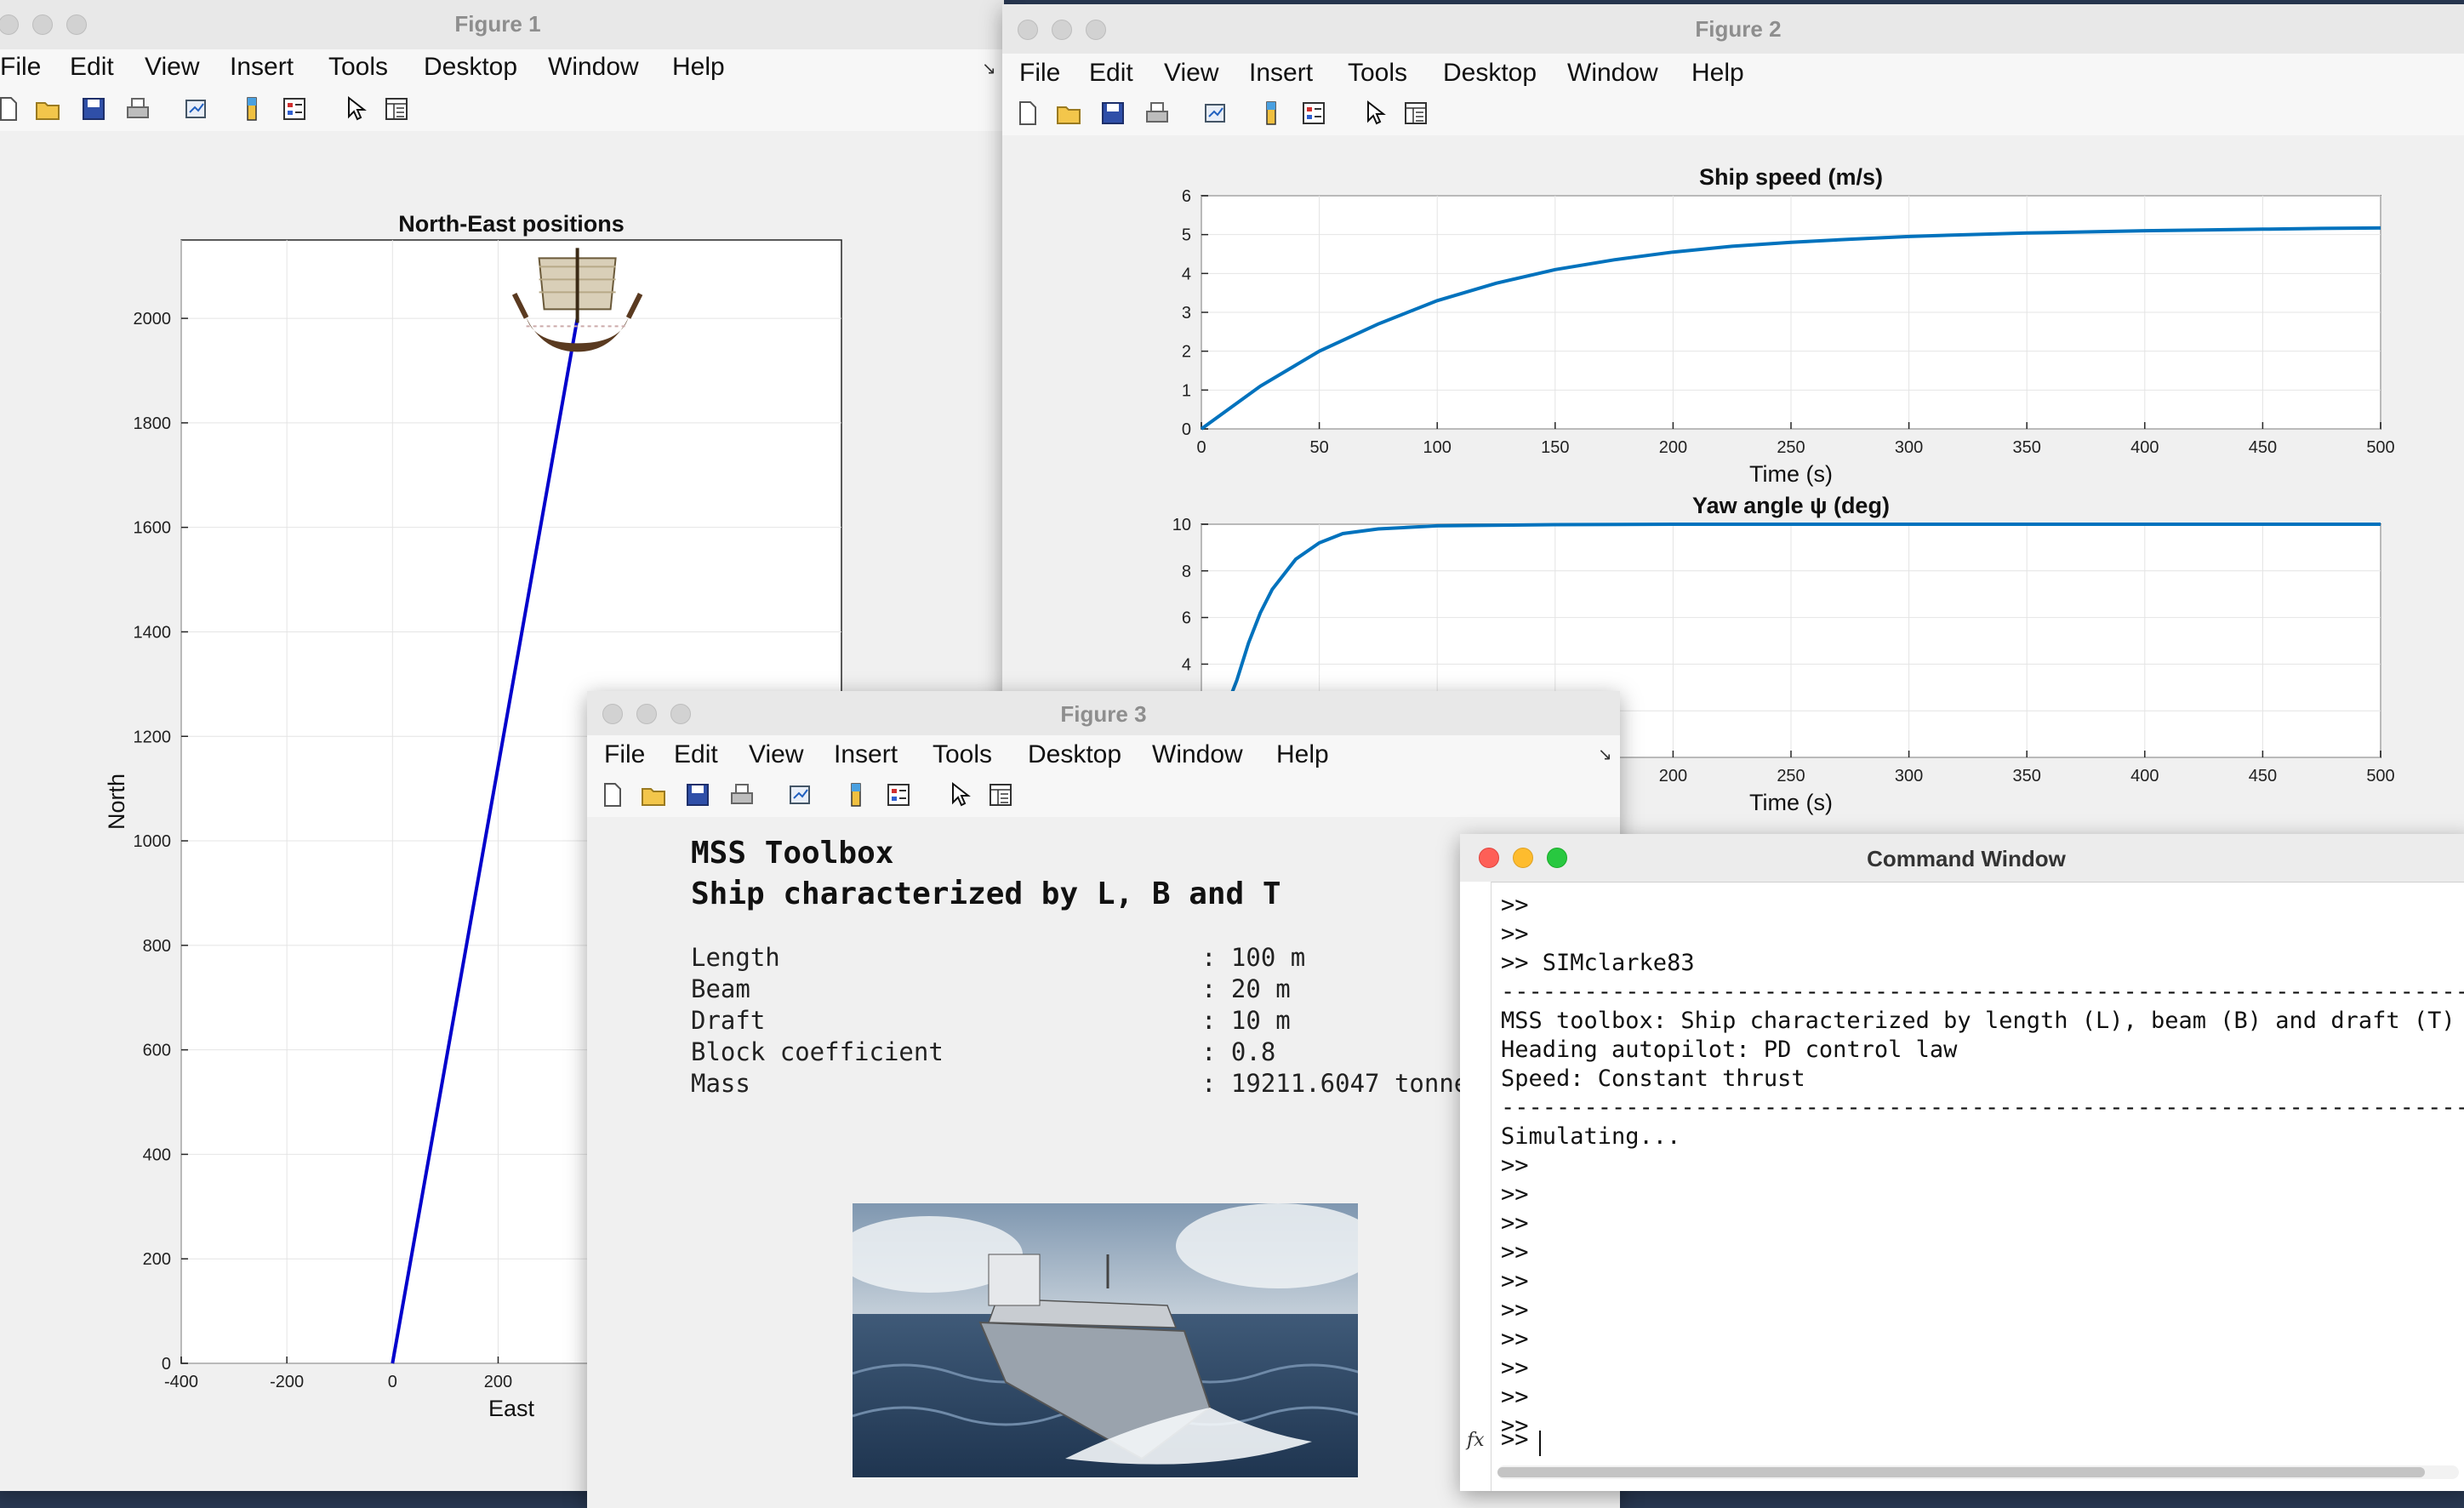  What do you see at coordinates (166, 1364) in the screenshot?
I see `ne-y-tick-label: 0` at bounding box center [166, 1364].